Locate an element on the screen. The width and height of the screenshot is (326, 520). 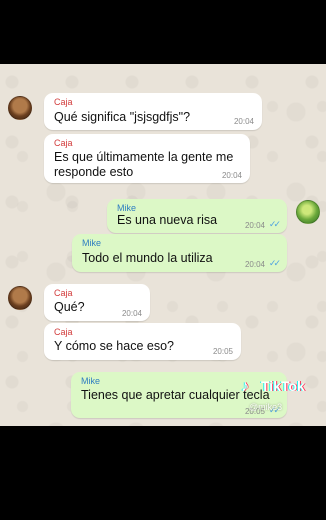
message-bubble-incoming: Caja Qué significa "jsjsgdfjs"? 20:04 is located at coordinates (153, 111).